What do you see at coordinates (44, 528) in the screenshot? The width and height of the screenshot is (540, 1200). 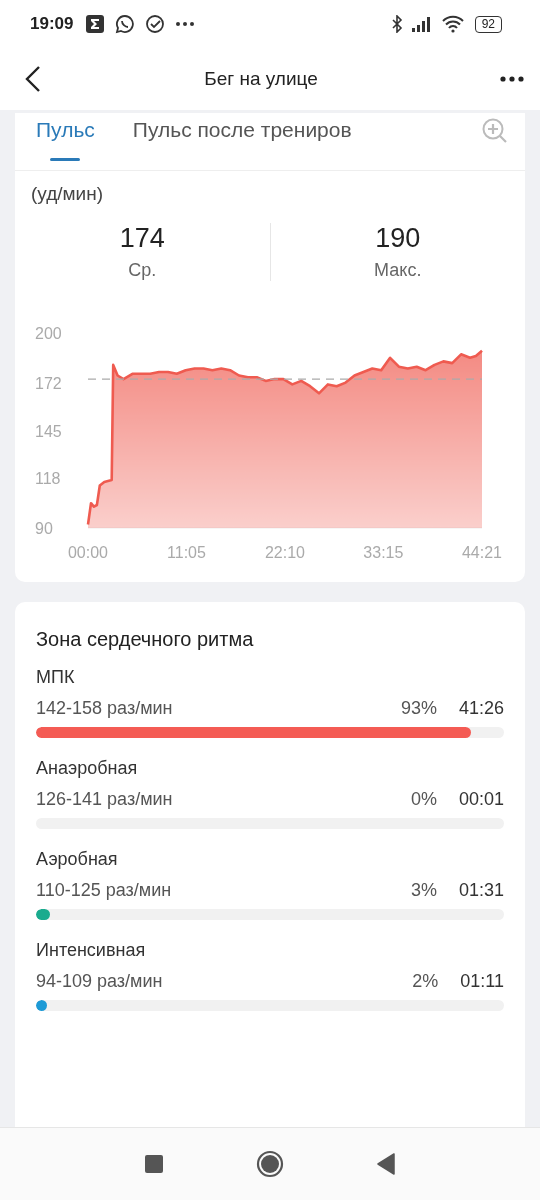 I see `y-tick-label: 90` at bounding box center [44, 528].